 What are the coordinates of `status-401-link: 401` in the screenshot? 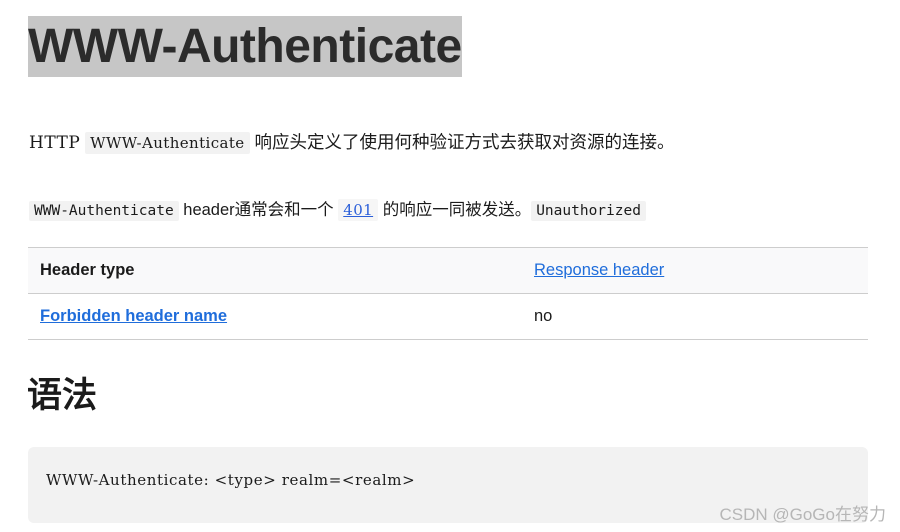 It's located at (358, 209).